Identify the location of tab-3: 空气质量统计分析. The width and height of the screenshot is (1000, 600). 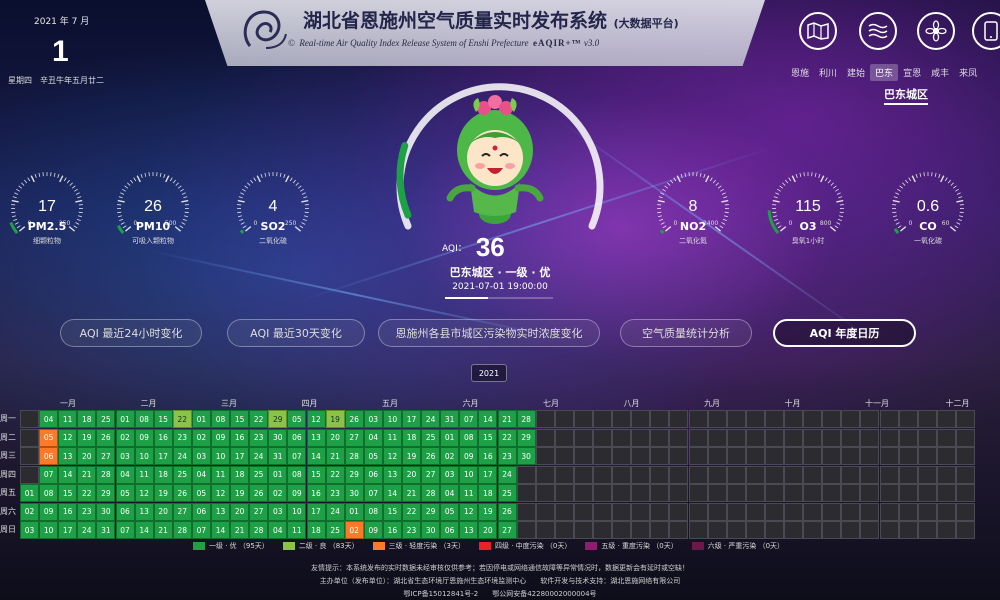
(686, 333).